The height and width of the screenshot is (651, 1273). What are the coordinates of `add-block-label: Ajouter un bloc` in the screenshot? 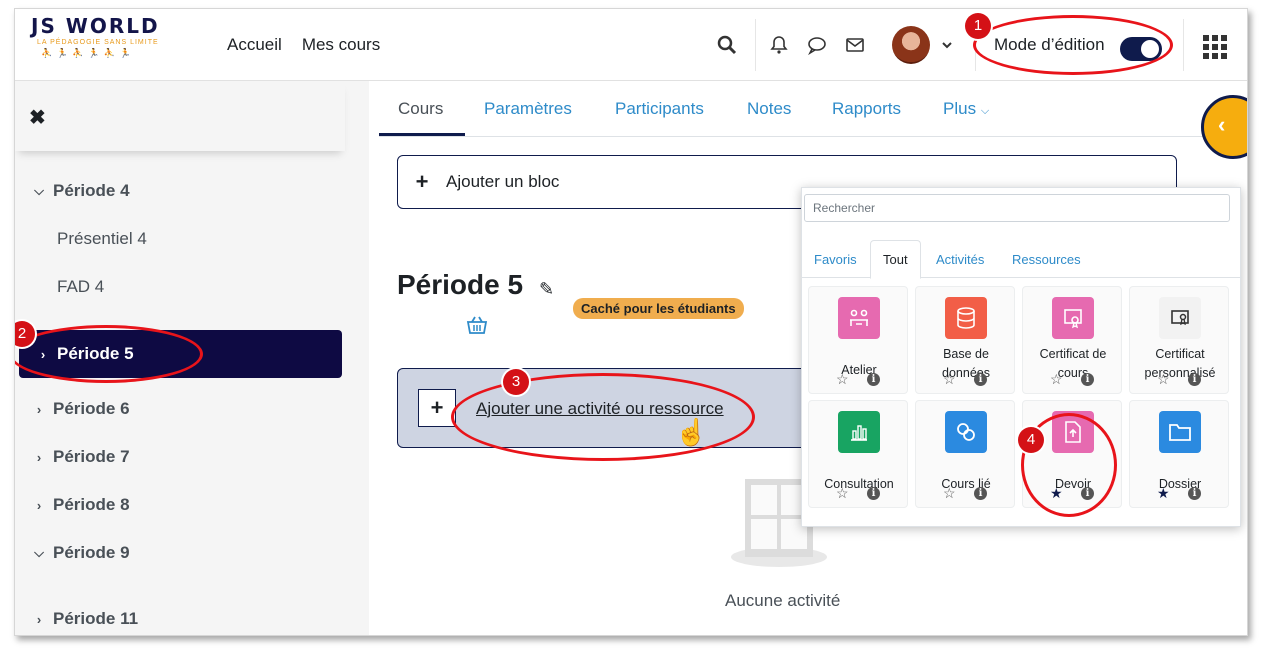 It's located at (503, 181).